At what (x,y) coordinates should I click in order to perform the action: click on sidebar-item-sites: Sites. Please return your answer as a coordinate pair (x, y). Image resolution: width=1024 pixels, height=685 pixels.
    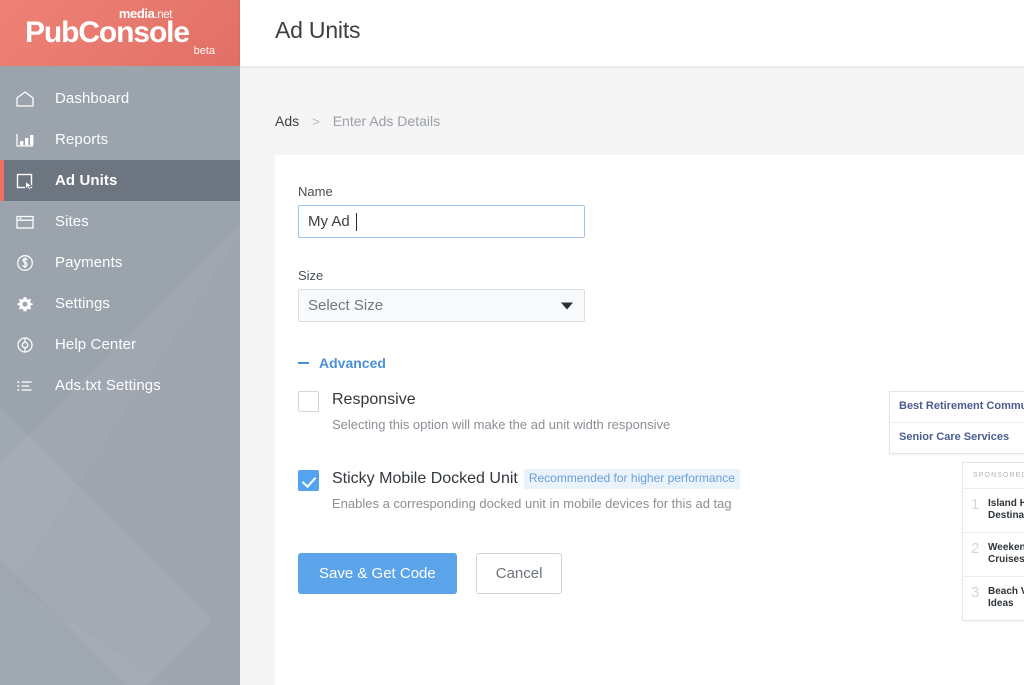
    Looking at the image, I should click on (120, 221).